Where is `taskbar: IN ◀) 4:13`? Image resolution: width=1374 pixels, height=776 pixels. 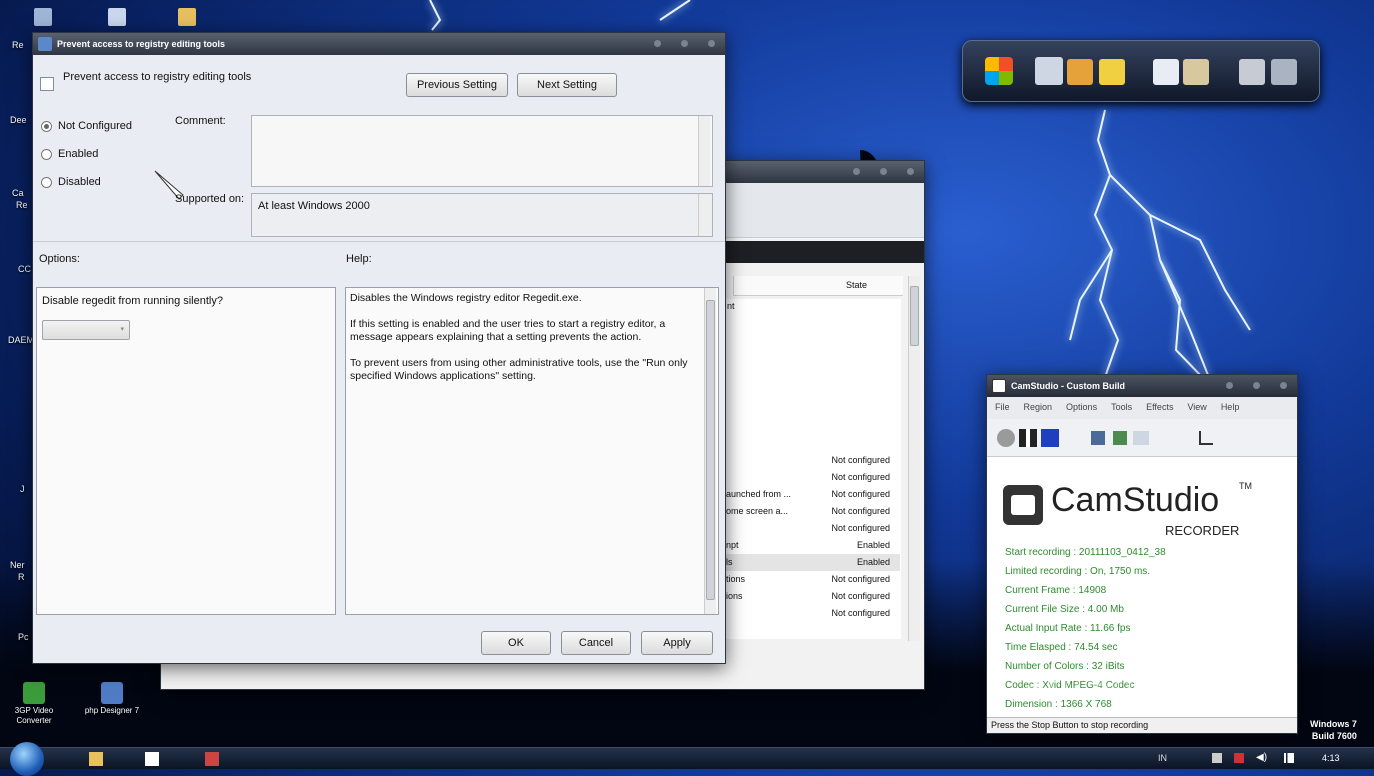
taskbar: IN ◀) 4:13 is located at coordinates (687, 759).